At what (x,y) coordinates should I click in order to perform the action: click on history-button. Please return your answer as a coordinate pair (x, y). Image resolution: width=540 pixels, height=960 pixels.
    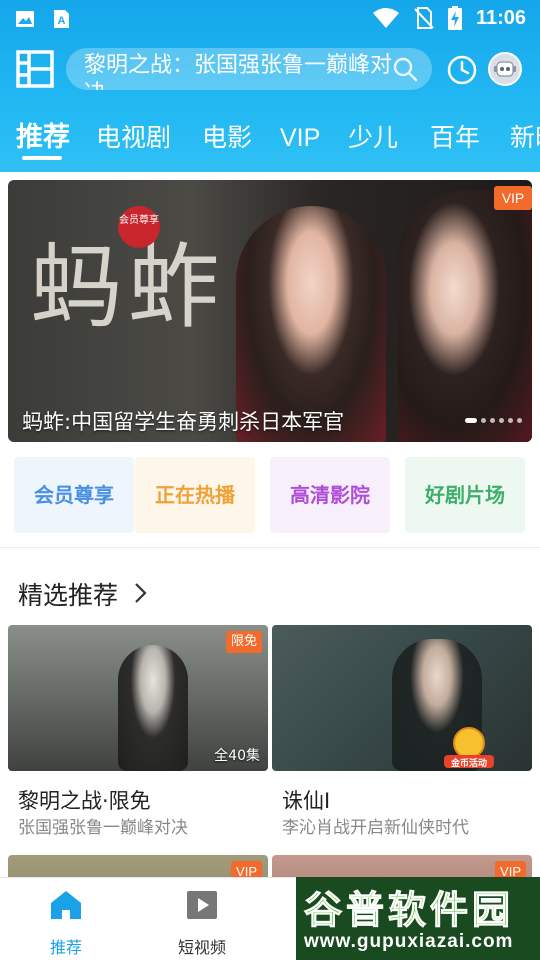
    Looking at the image, I should click on (462, 70).